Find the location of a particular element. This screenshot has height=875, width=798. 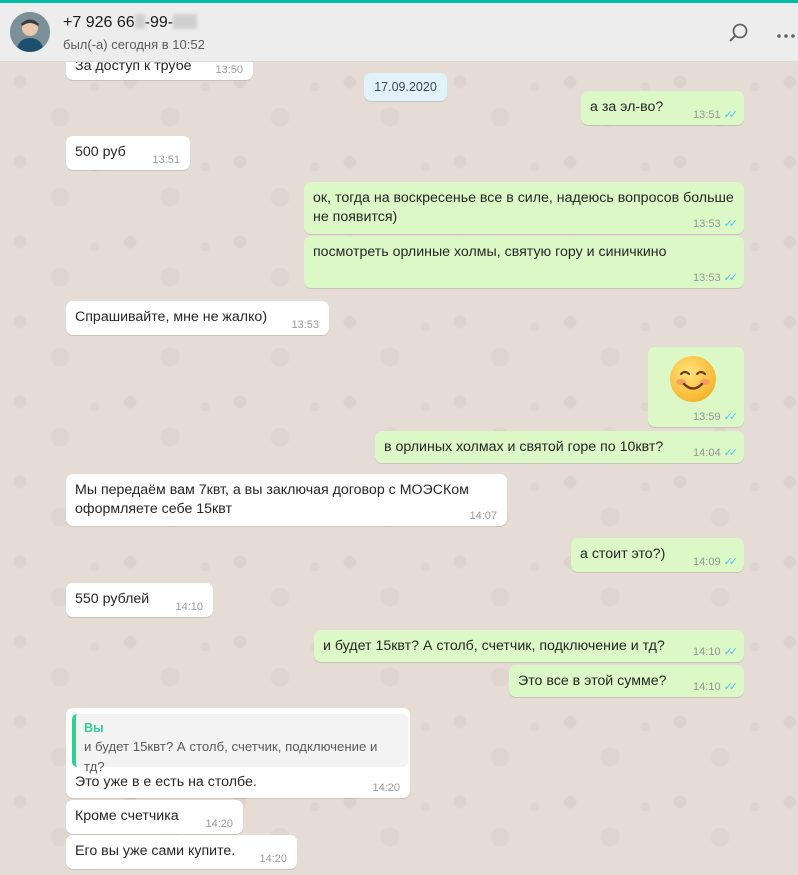

message-incoming: Кроме счетчика 14:20 is located at coordinates (154, 817).